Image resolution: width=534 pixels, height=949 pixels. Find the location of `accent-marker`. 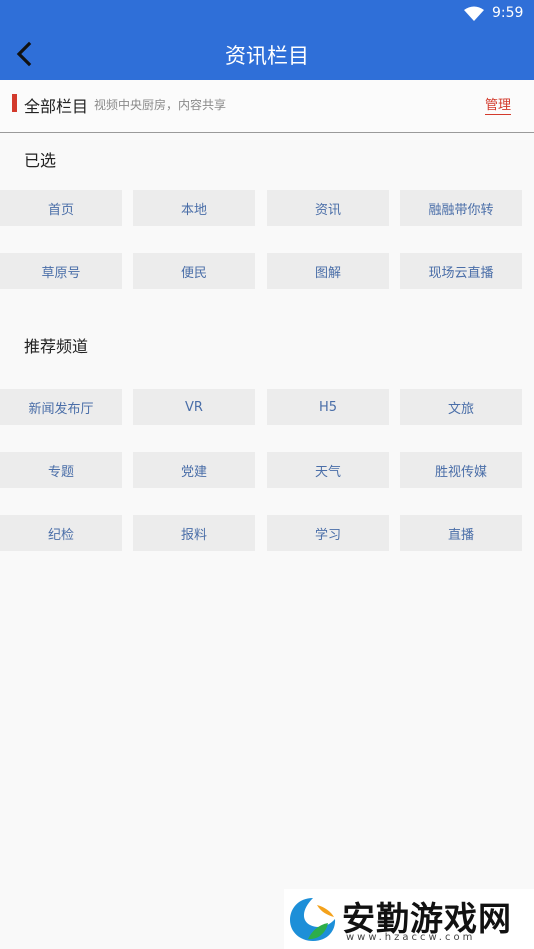

accent-marker is located at coordinates (14, 103).